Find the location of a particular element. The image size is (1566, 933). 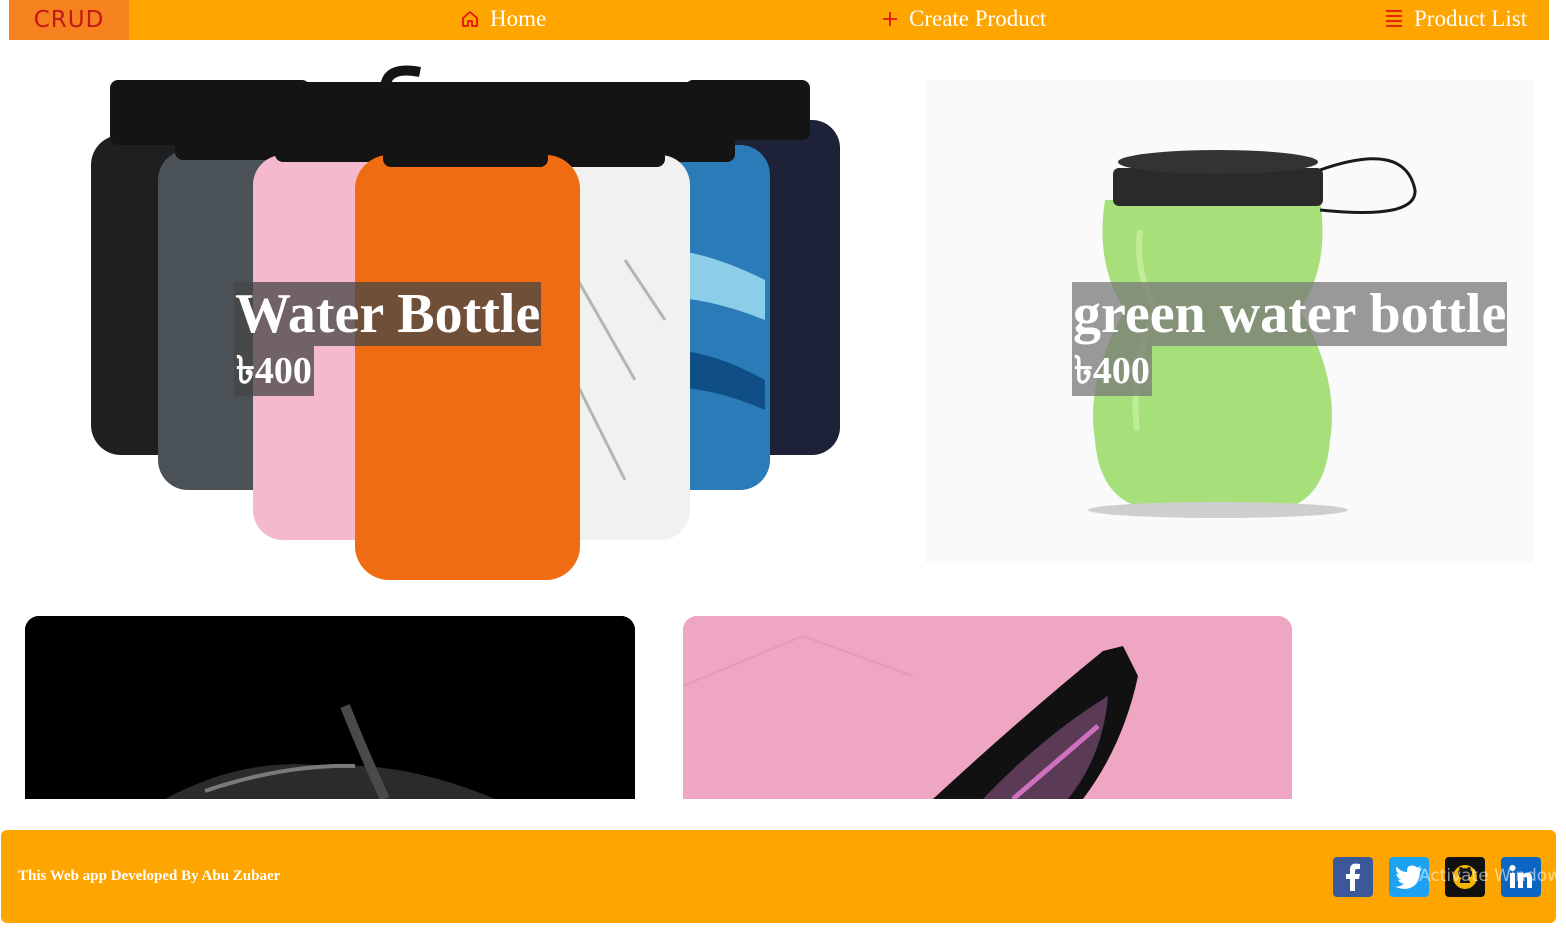

nav-home-link: Home is located at coordinates (503, 19).